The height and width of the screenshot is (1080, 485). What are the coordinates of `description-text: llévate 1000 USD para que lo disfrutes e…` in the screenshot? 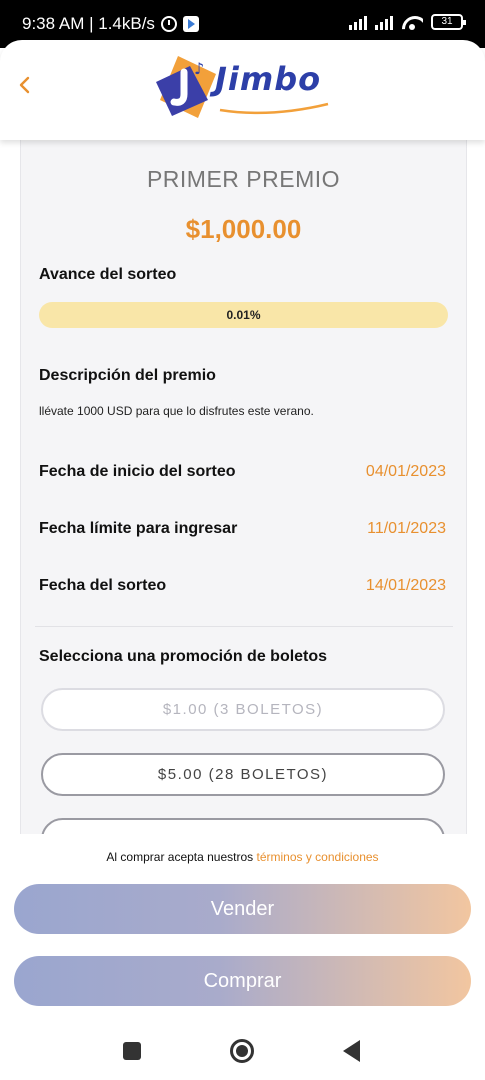 It's located at (176, 411).